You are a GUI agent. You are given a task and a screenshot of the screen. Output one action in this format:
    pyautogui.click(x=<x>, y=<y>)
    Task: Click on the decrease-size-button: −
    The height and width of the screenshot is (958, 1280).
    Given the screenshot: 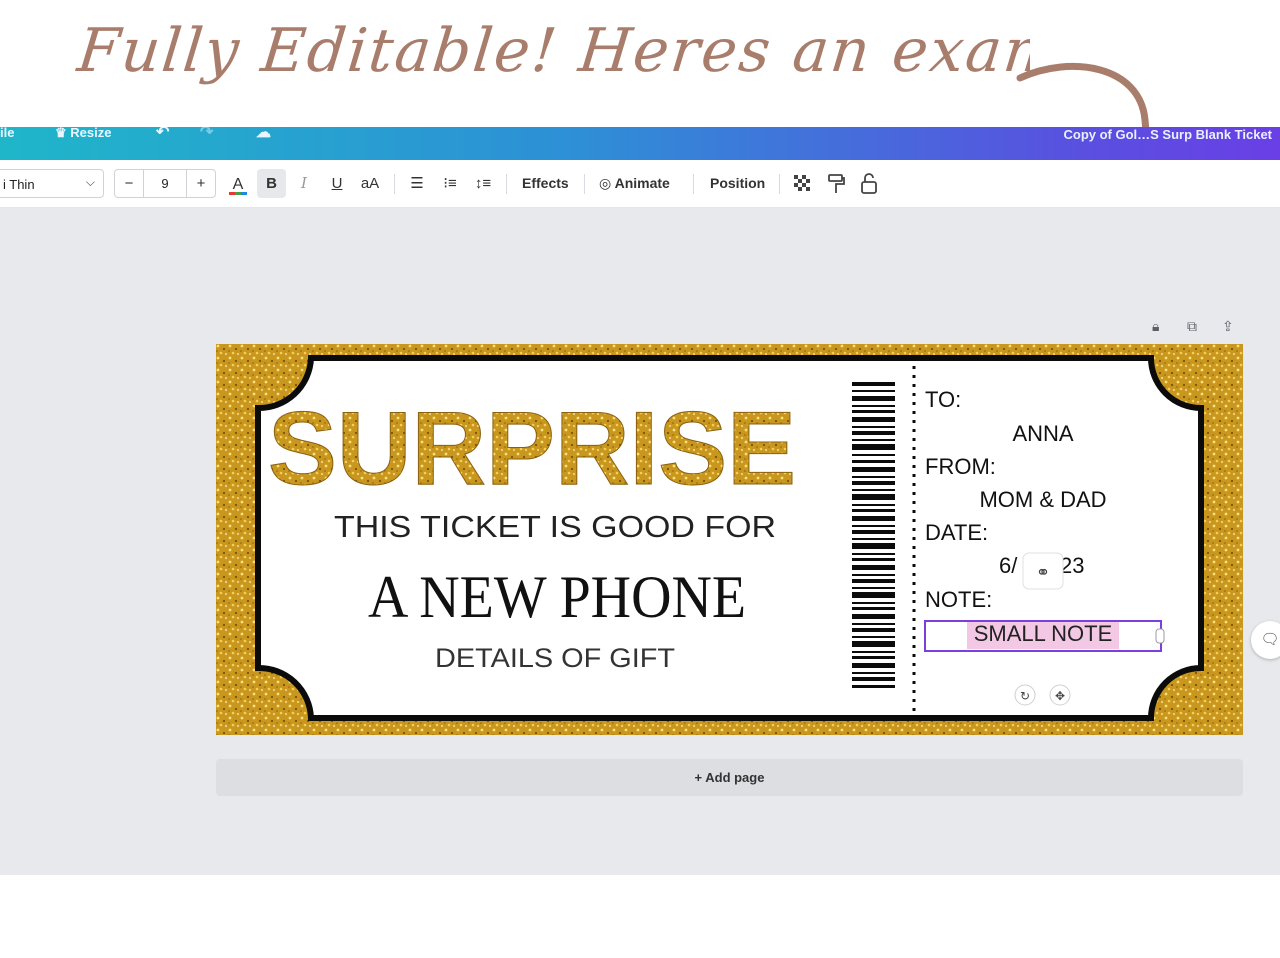 What is the action you would take?
    pyautogui.click(x=129, y=183)
    